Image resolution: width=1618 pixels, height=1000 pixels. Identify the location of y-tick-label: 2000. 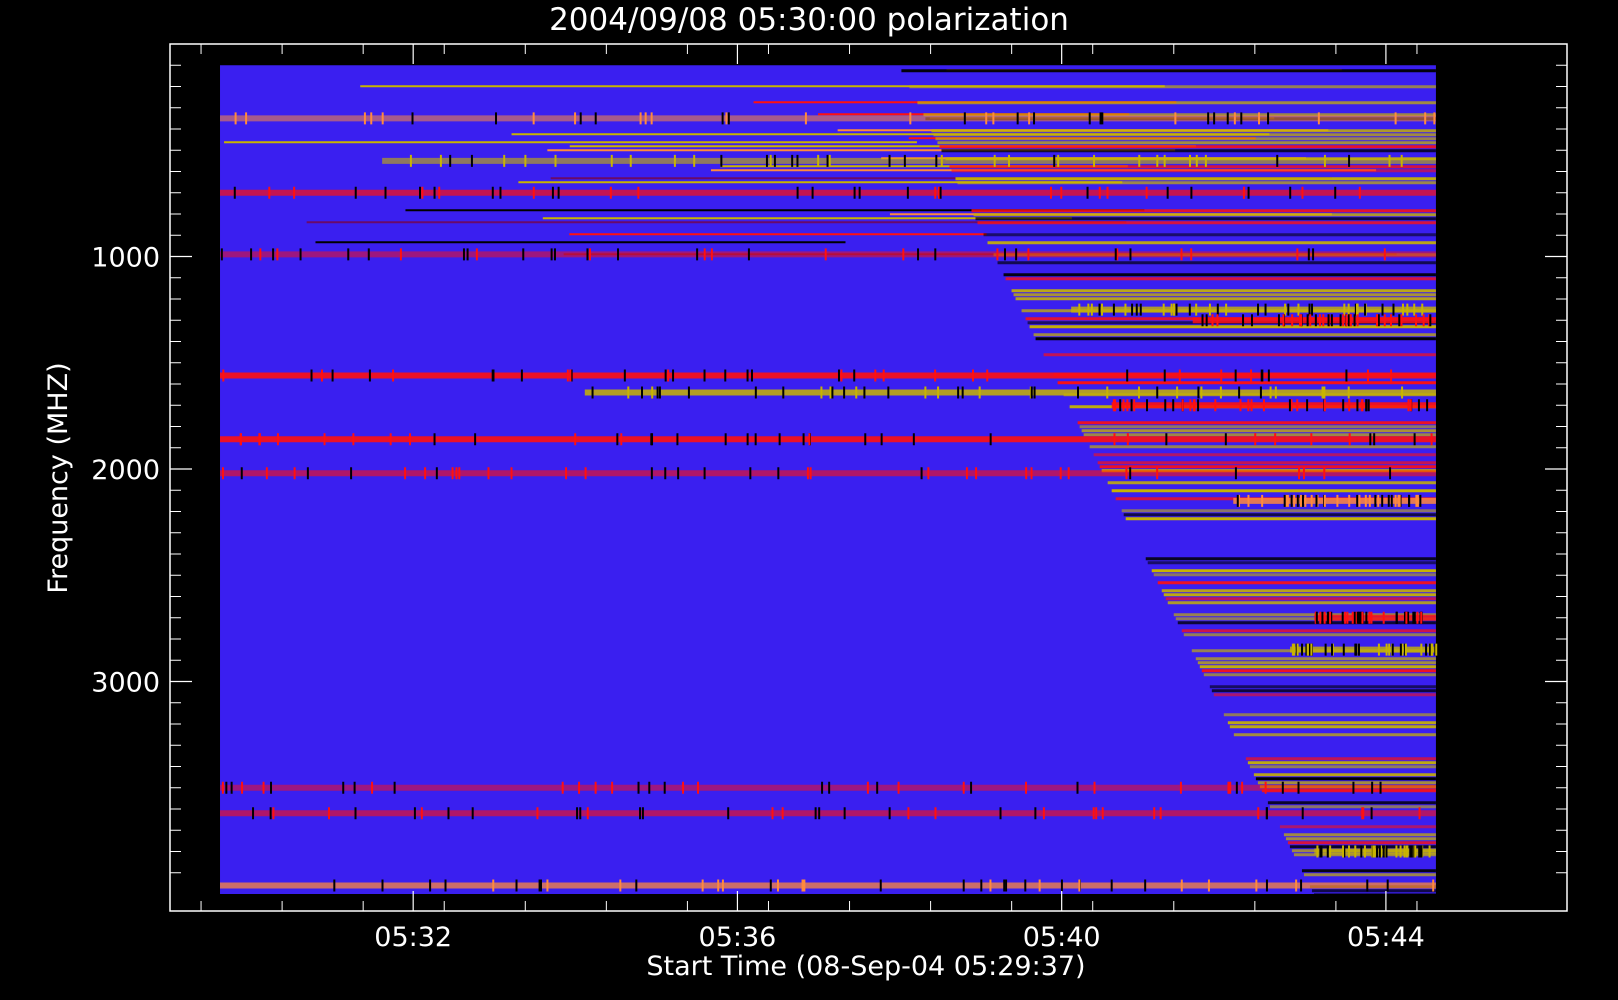
(125, 470).